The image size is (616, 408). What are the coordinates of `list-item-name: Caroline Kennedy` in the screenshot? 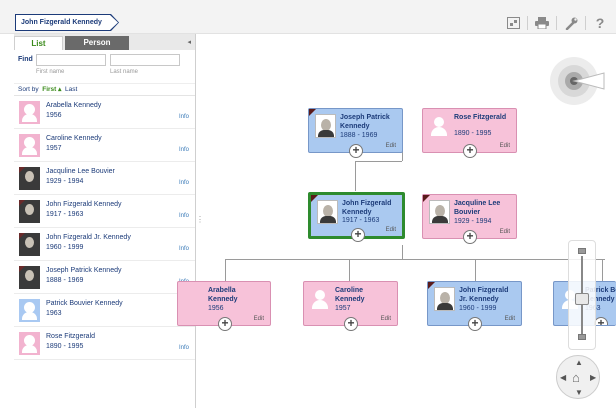 It's located at (74, 138).